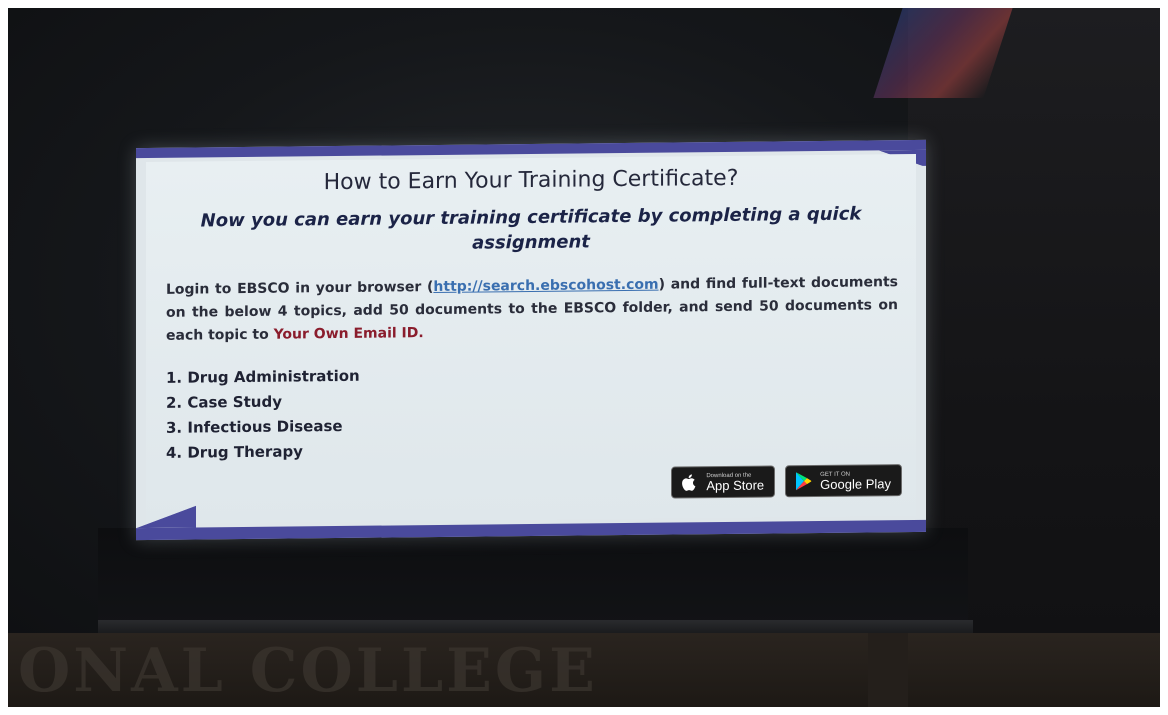 Image resolution: width=1168 pixels, height=715 pixels. I want to click on app-store-label: App Store, so click(735, 485).